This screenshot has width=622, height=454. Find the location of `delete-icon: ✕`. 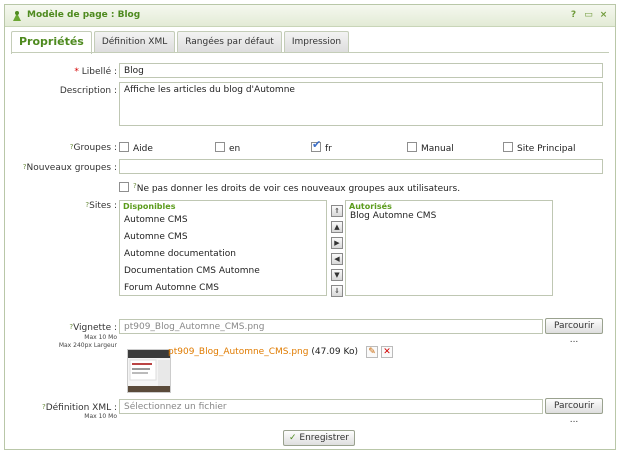

delete-icon: ✕ is located at coordinates (387, 352).